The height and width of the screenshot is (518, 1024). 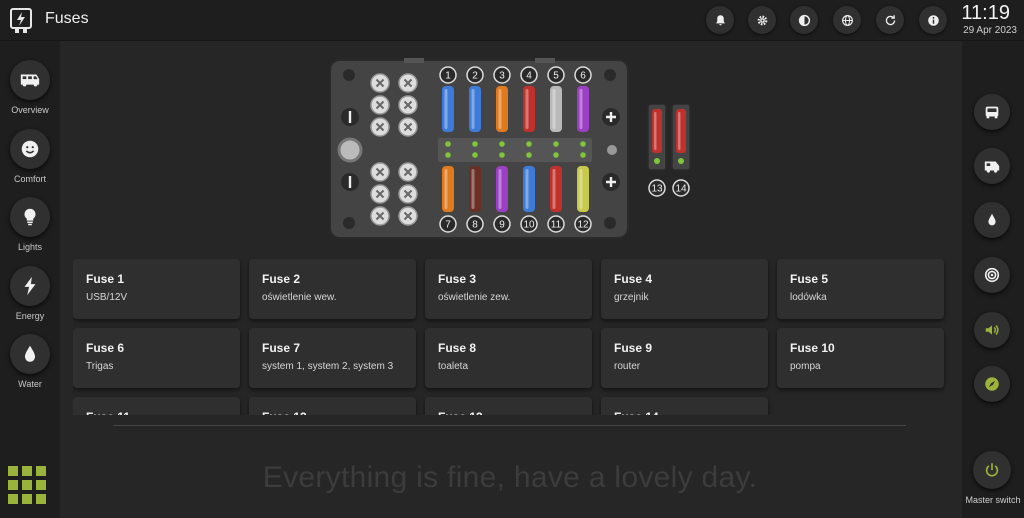 I want to click on fuse-slot: 14, so click(x=681, y=150).